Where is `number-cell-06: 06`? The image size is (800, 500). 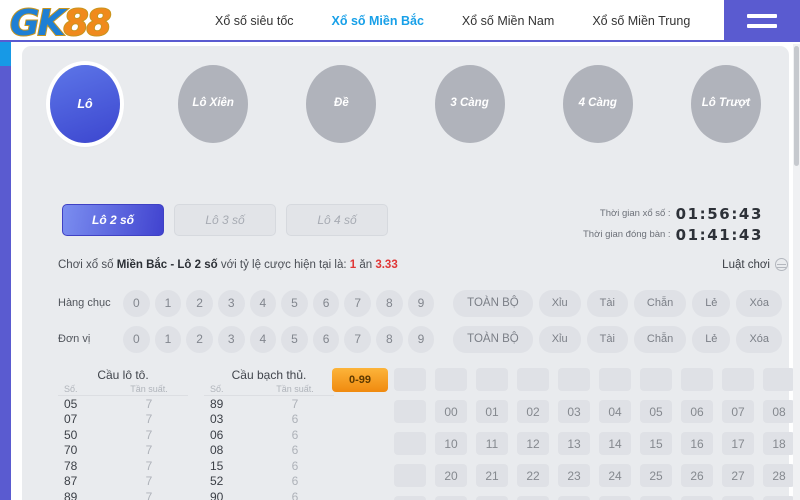 number-cell-06: 06 is located at coordinates (697, 411).